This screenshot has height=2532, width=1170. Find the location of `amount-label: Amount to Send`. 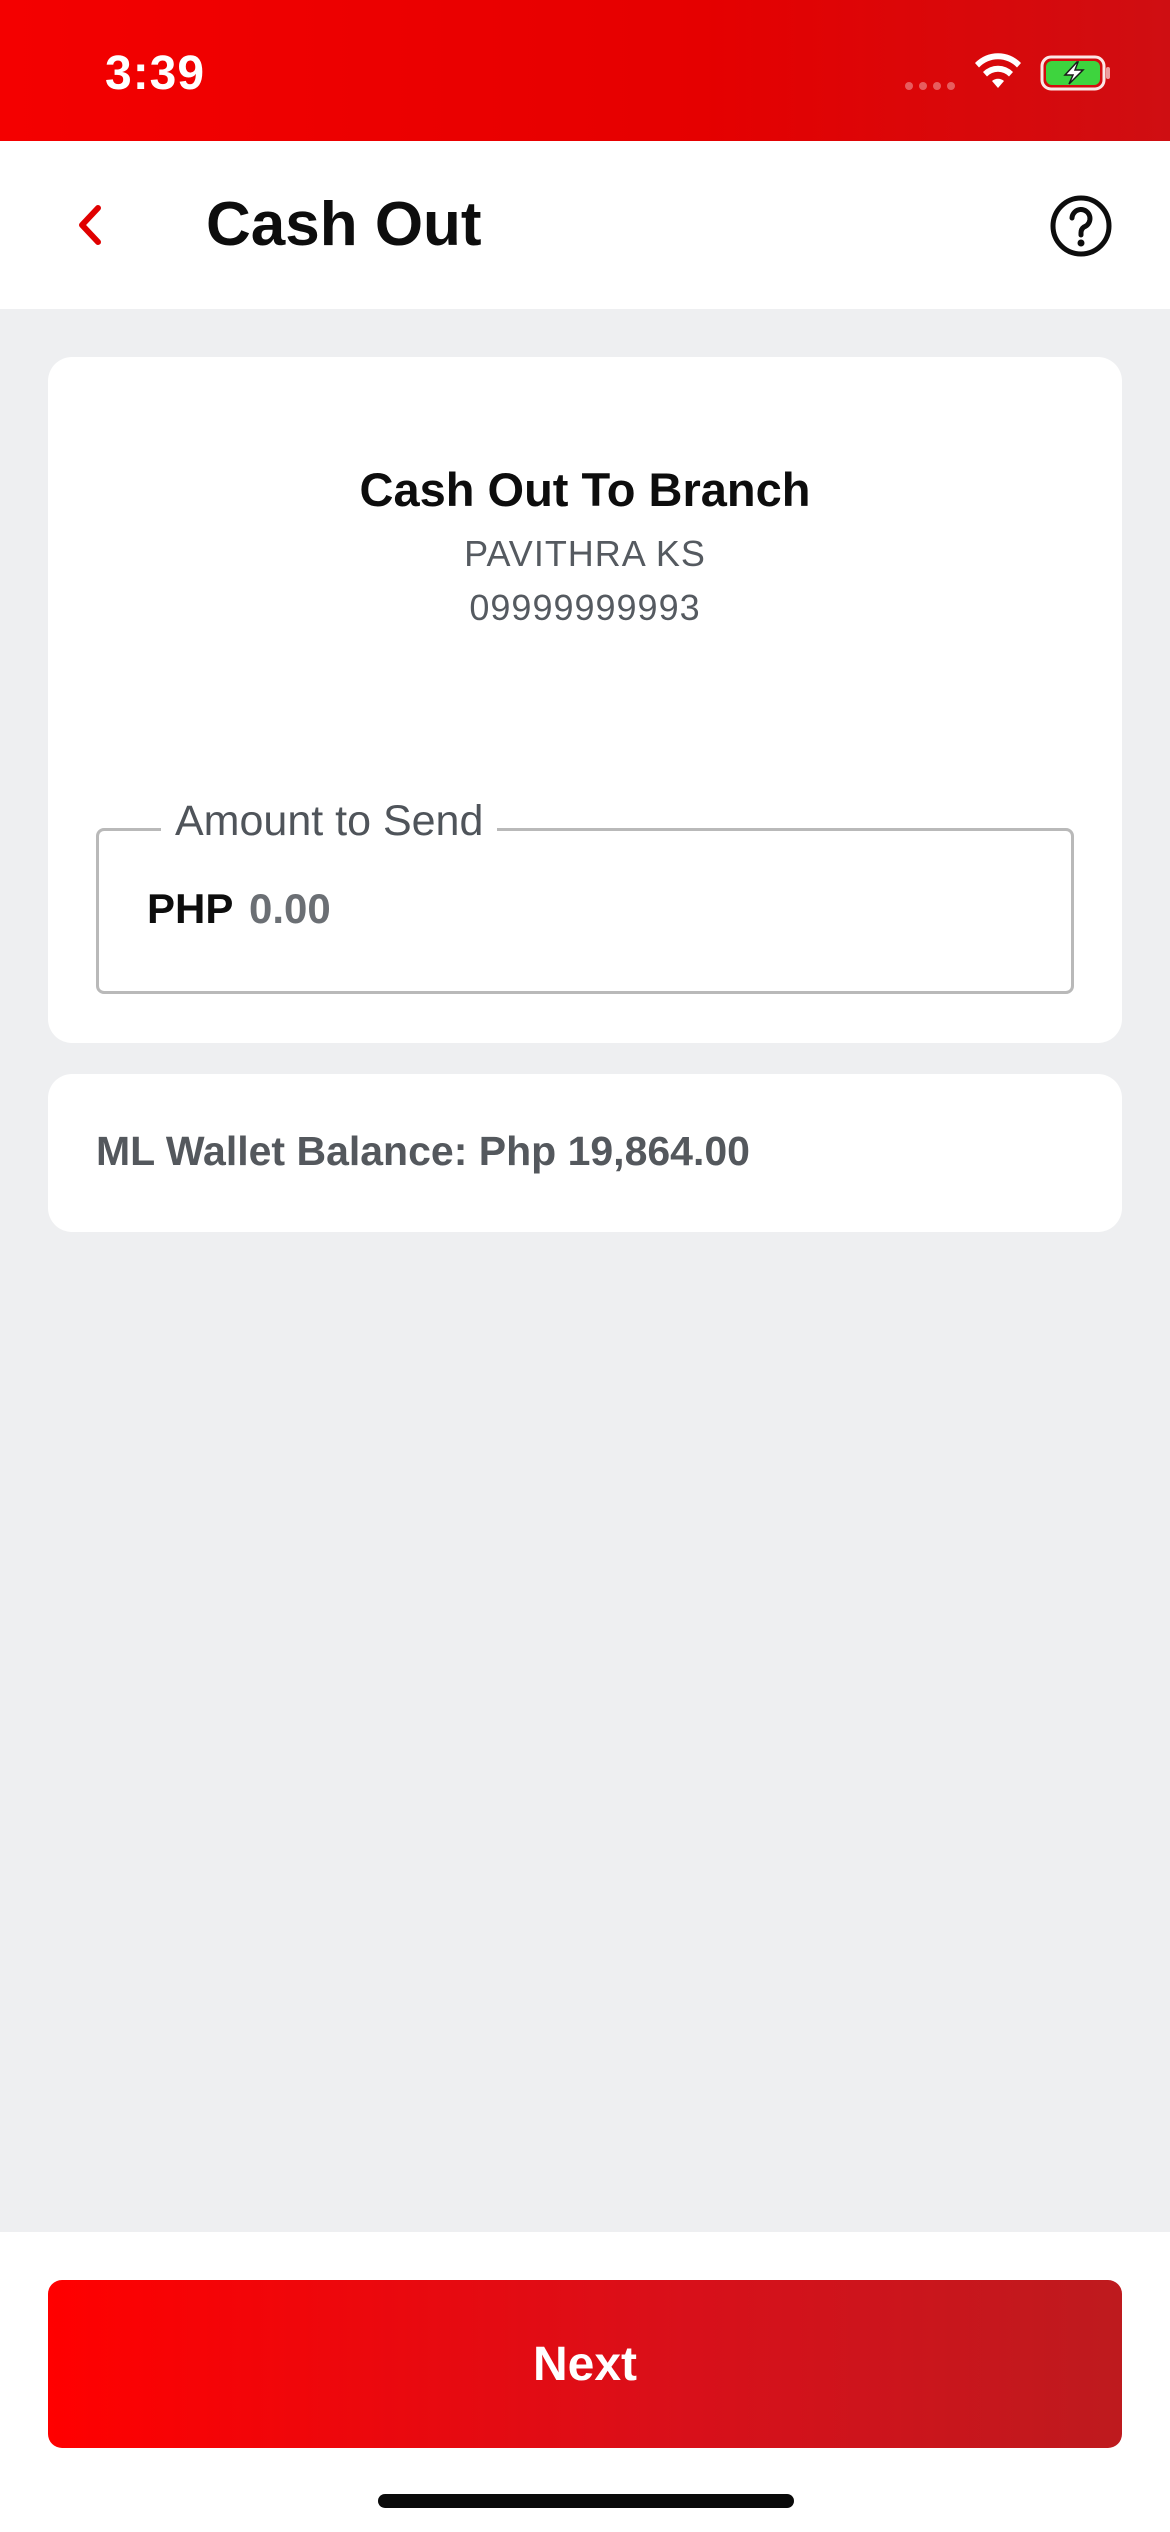

amount-label: Amount to Send is located at coordinates (329, 821).